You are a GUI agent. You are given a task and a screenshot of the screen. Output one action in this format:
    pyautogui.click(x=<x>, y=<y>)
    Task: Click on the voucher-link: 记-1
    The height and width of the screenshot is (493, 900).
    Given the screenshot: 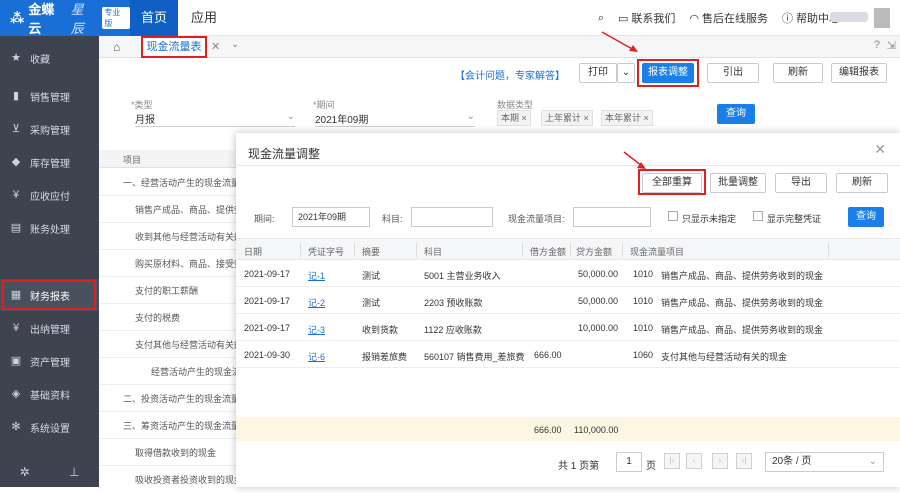 What is the action you would take?
    pyautogui.click(x=316, y=275)
    